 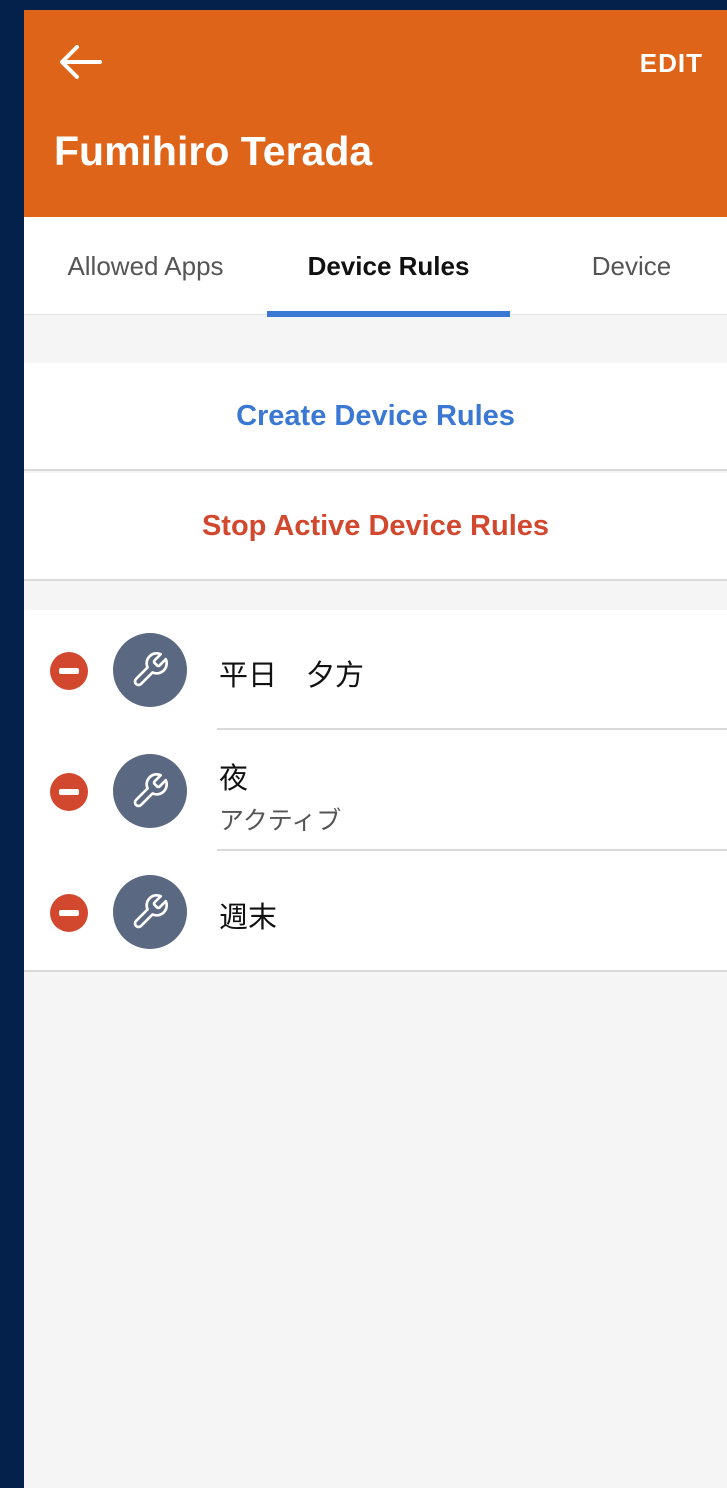 What do you see at coordinates (145, 266) in the screenshot?
I see `tab-allowed-apps: Allowed Apps` at bounding box center [145, 266].